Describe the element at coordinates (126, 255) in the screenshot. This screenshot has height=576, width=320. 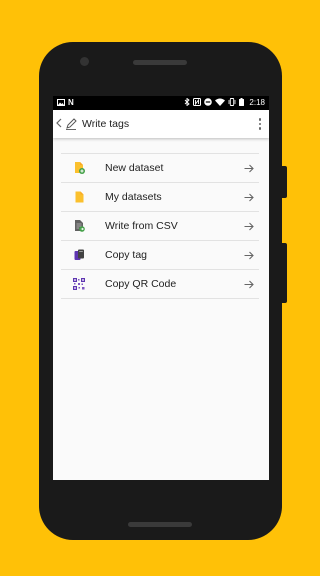
I see `menu-item-label: Copy tag` at that location.